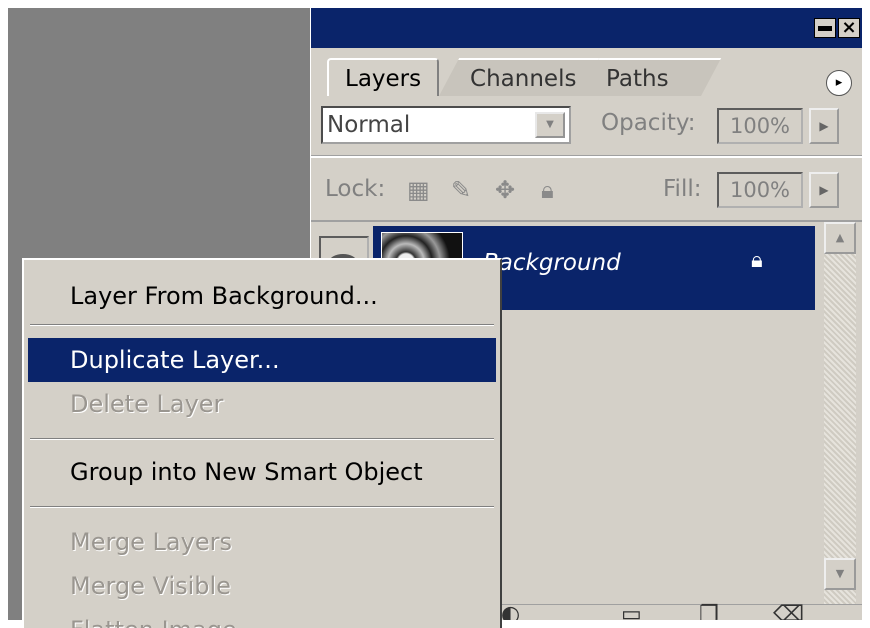 The height and width of the screenshot is (628, 870). What do you see at coordinates (461, 190) in the screenshot?
I see `brush-icon: ✎` at bounding box center [461, 190].